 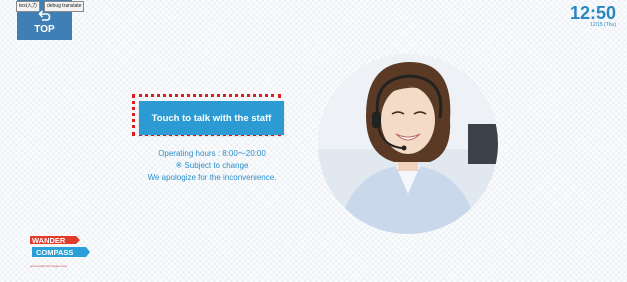 I want to click on top-label: TOP, so click(x=44, y=29).